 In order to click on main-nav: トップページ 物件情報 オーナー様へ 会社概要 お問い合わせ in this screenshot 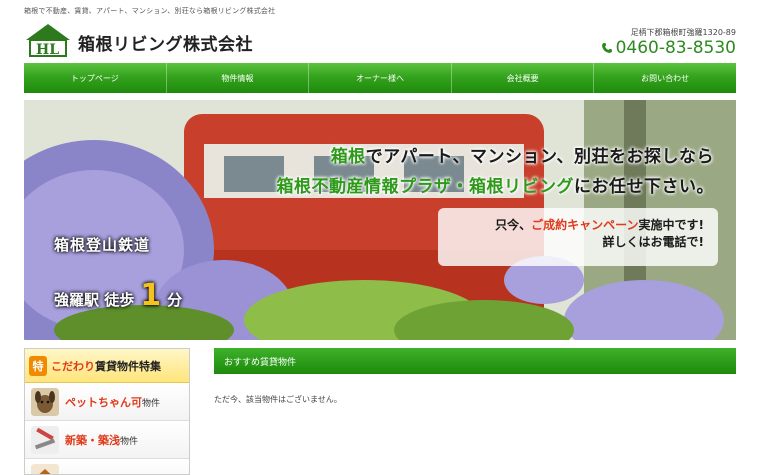, I will do `click(380, 78)`.